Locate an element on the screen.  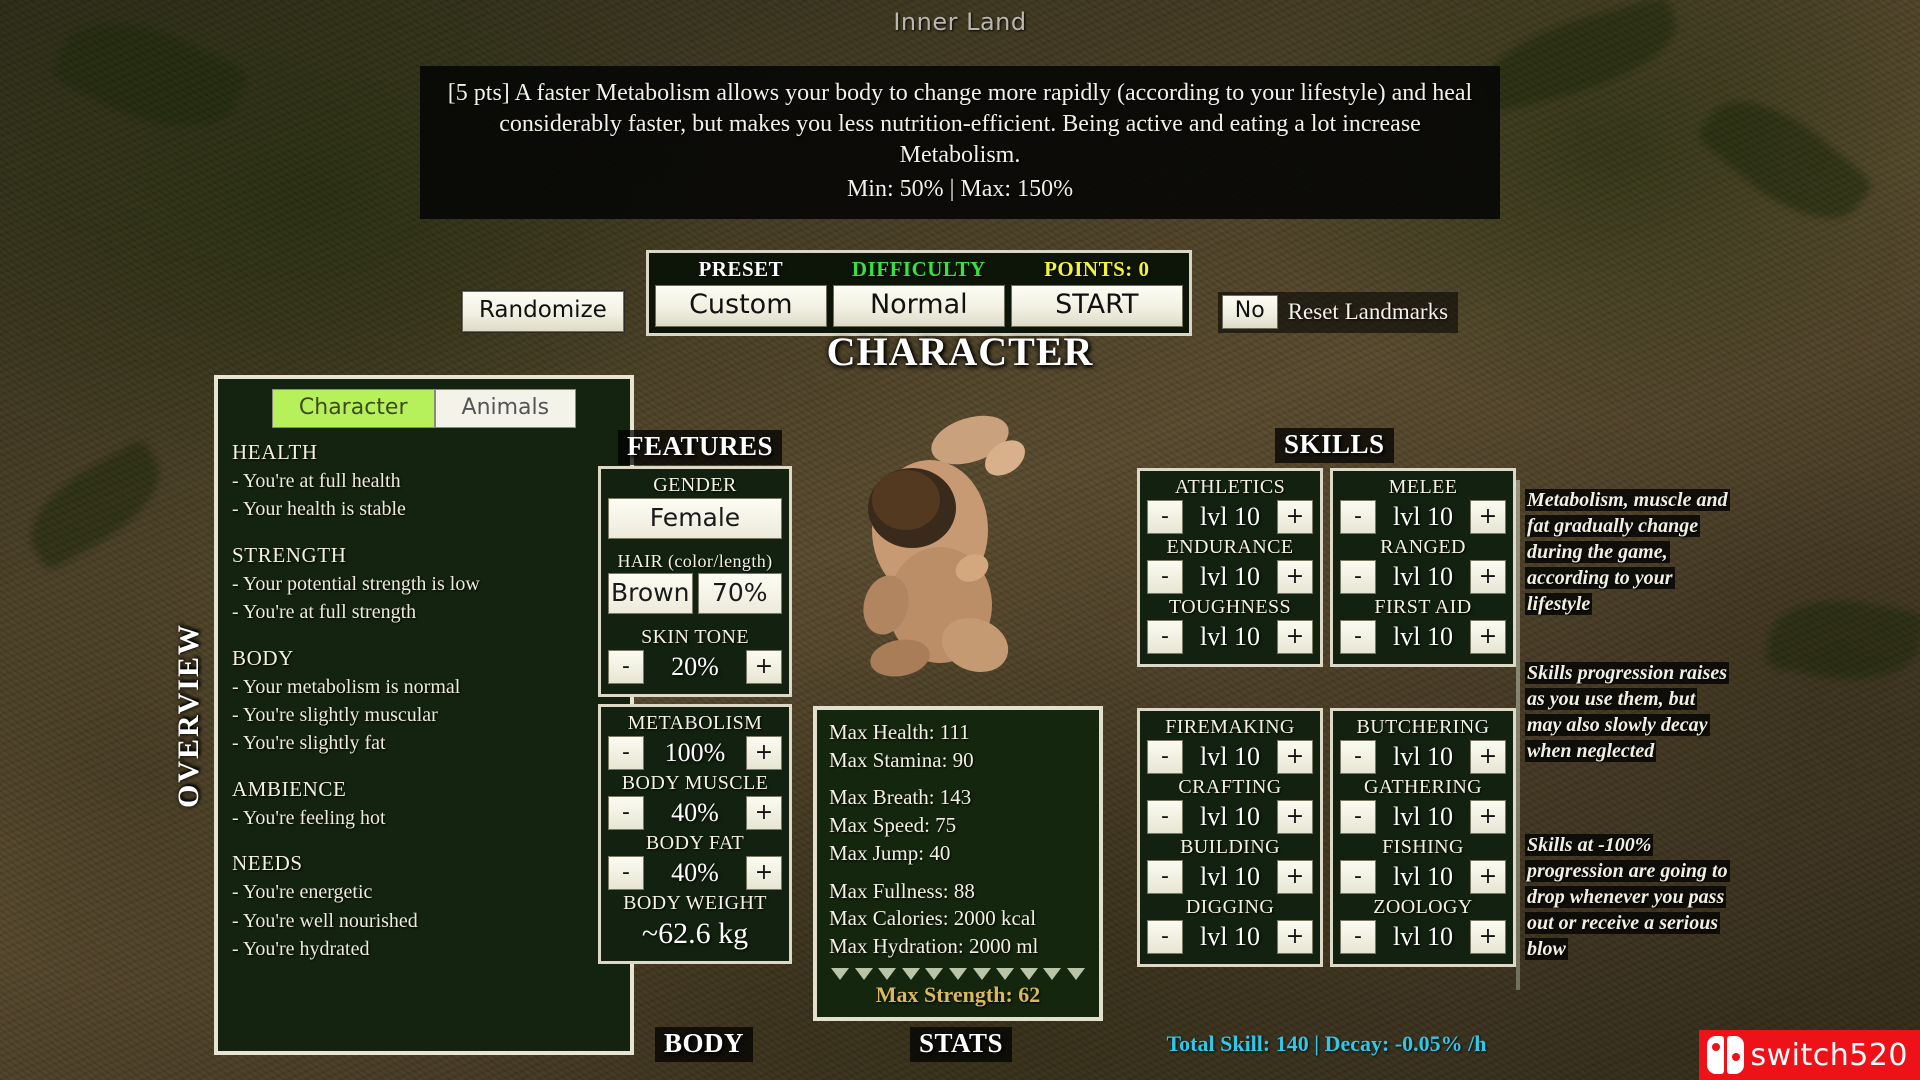
character-portrait is located at coordinates (950, 545).